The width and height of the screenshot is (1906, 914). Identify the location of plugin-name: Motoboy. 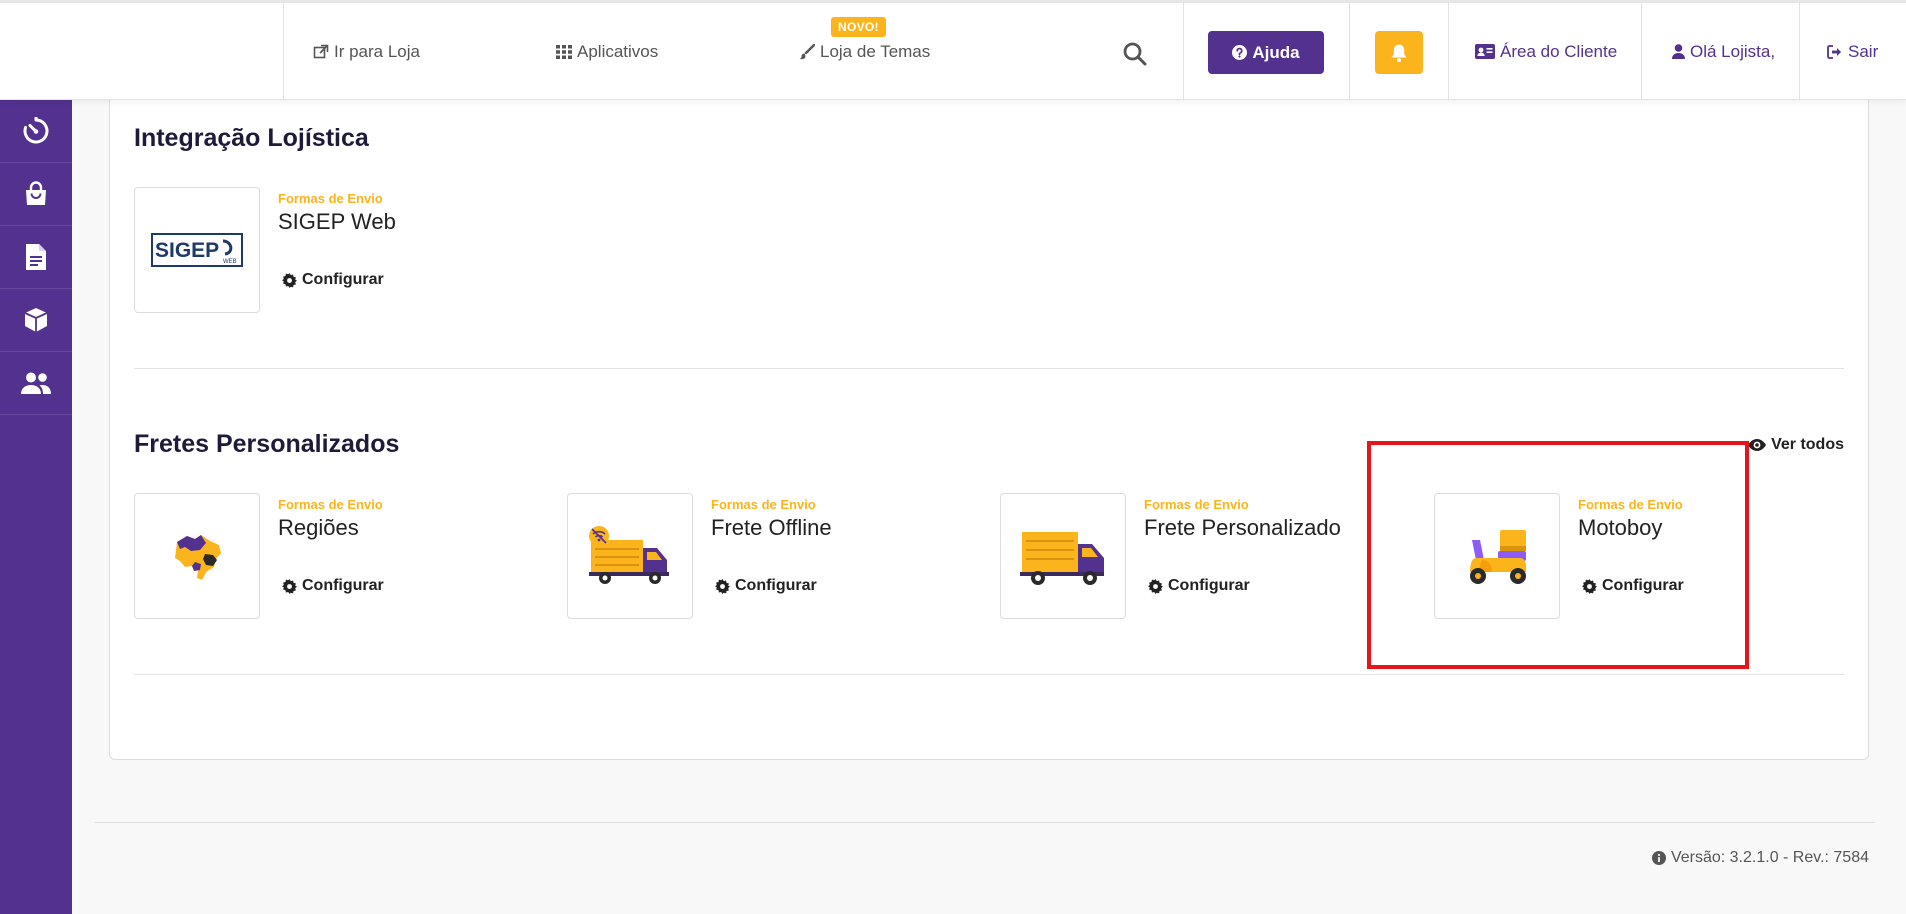
(1620, 527).